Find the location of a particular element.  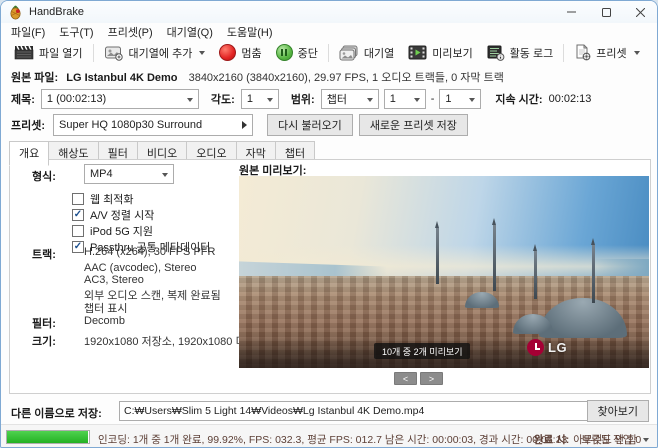

menu-queue: 대기열(Q) is located at coordinates (190, 32).